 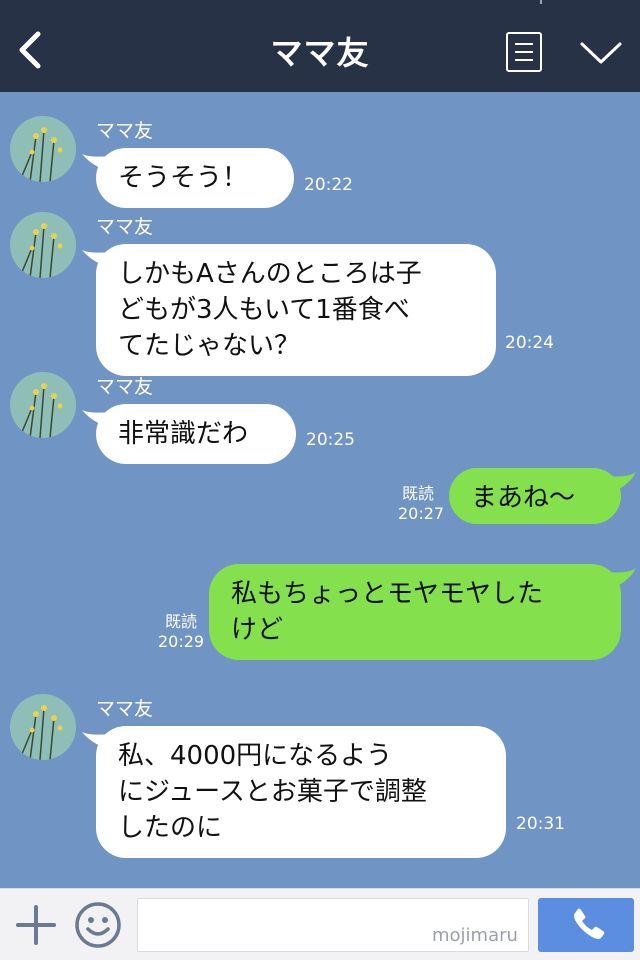 What do you see at coordinates (181, 641) in the screenshot?
I see `message-time: 20:29` at bounding box center [181, 641].